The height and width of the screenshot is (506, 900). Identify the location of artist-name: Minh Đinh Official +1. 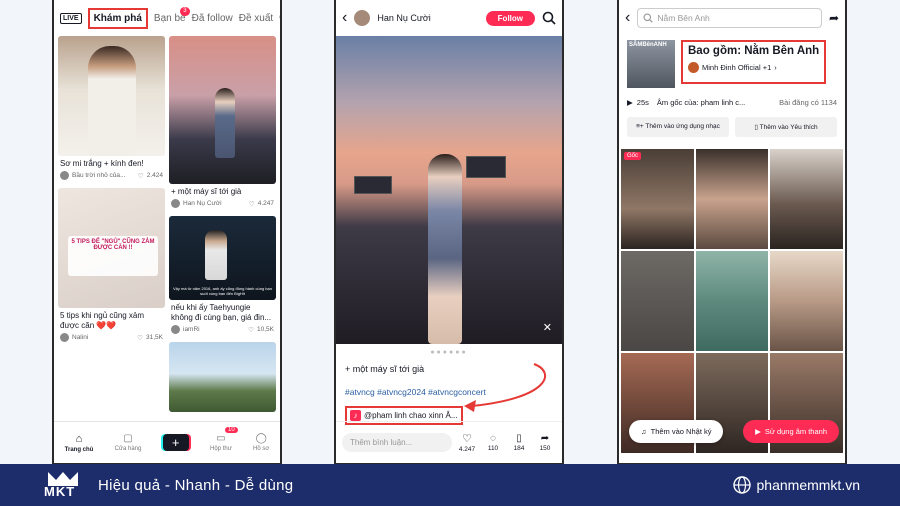
(736, 67).